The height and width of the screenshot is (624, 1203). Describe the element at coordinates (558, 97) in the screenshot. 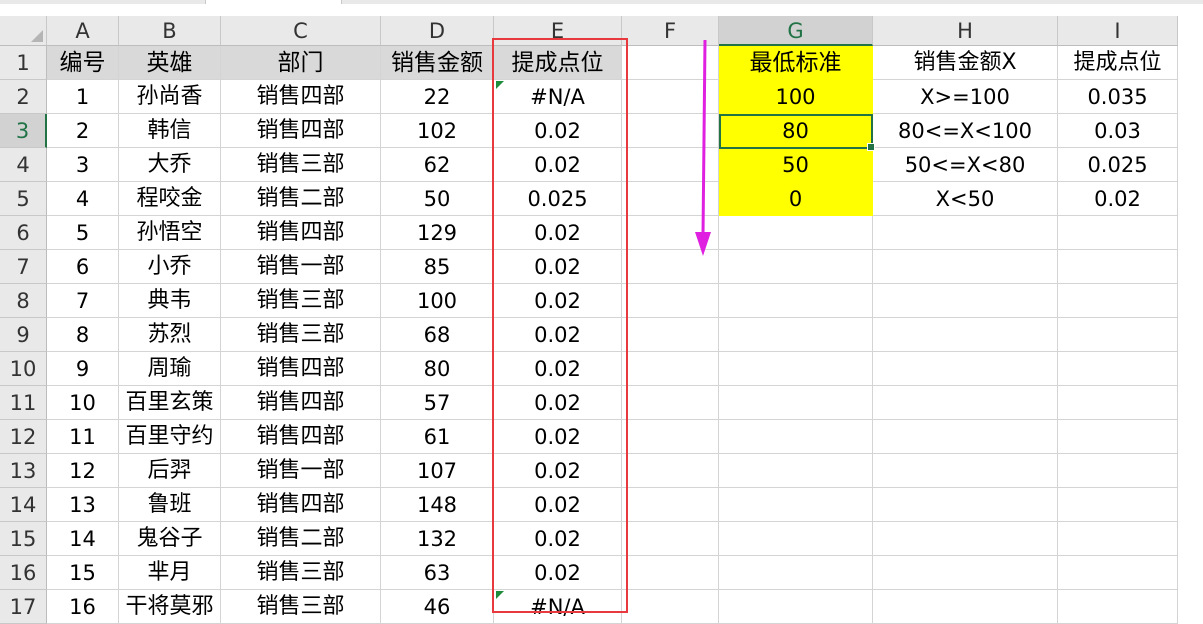

I see `cell-e2: #N/A` at that location.